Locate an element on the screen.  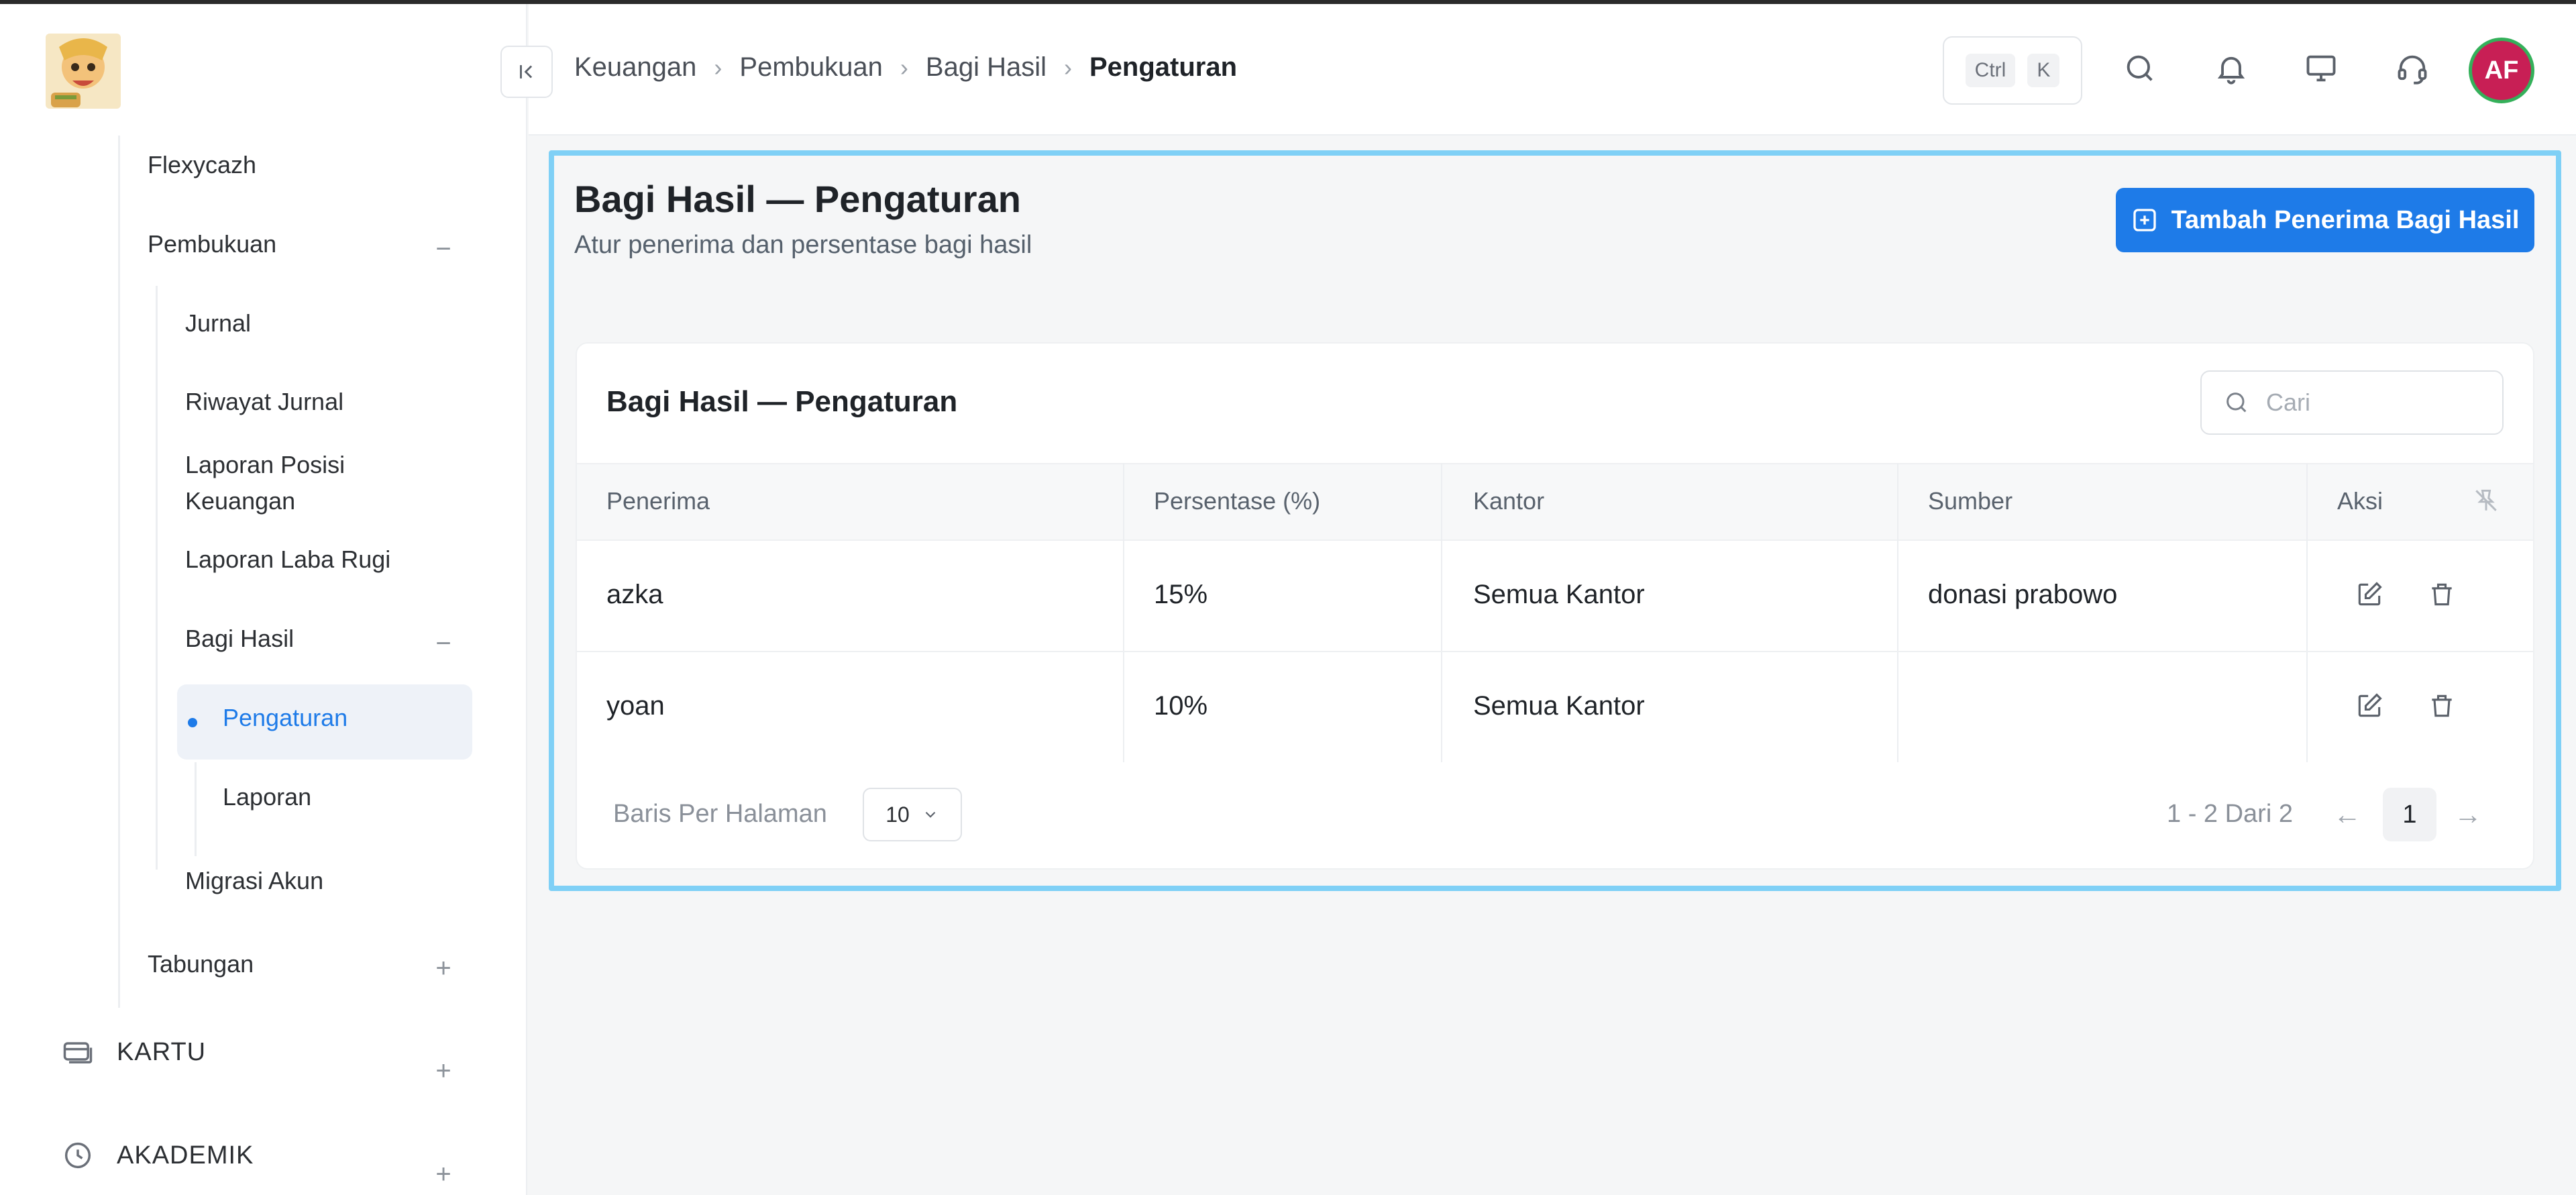
column-header-aksi: Aksi is located at coordinates (2360, 501).